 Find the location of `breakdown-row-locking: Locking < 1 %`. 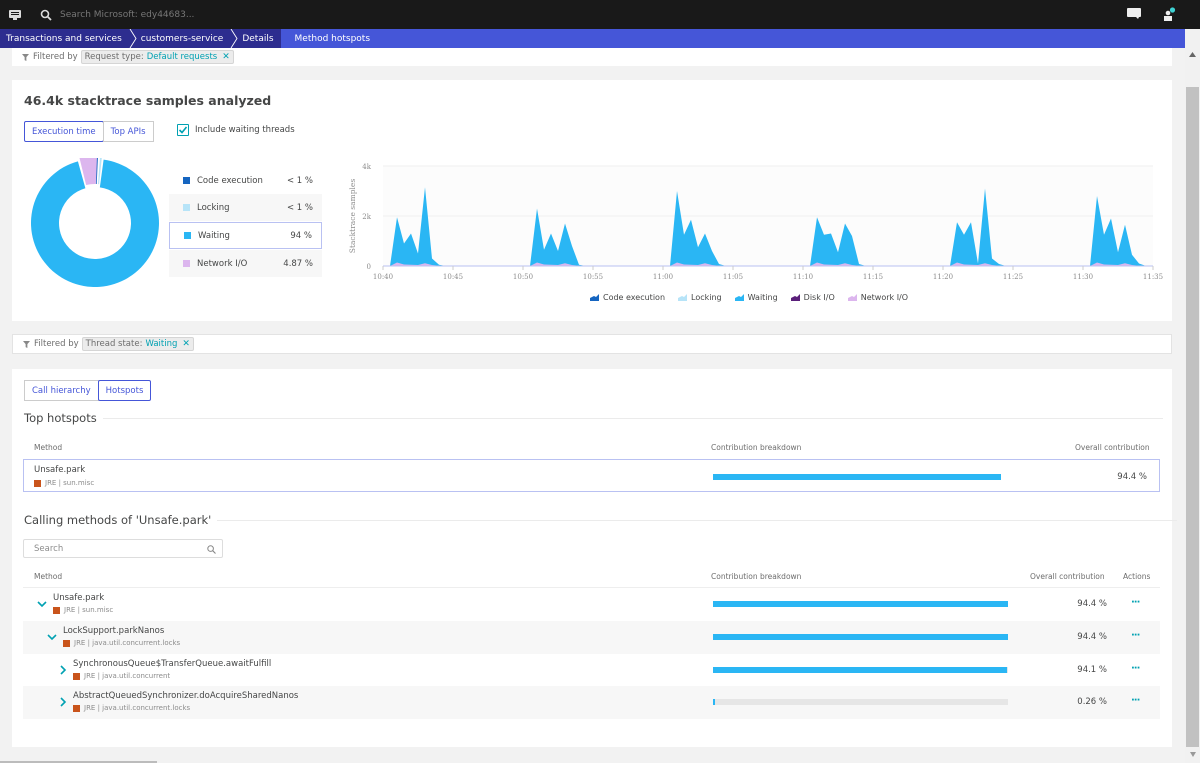

breakdown-row-locking: Locking < 1 % is located at coordinates (245, 207).